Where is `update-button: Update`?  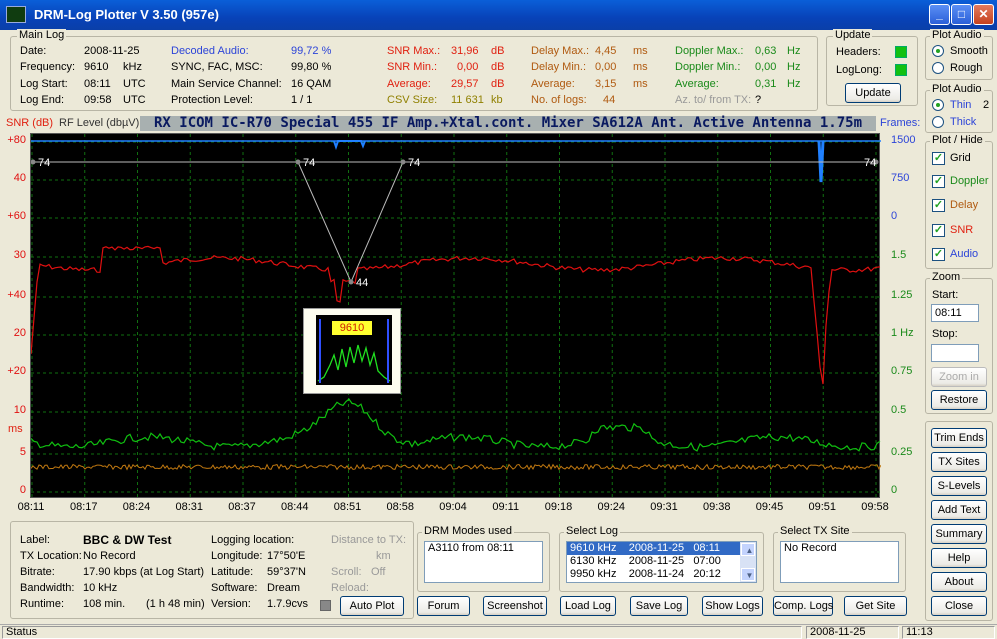
update-button: Update is located at coordinates (873, 93).